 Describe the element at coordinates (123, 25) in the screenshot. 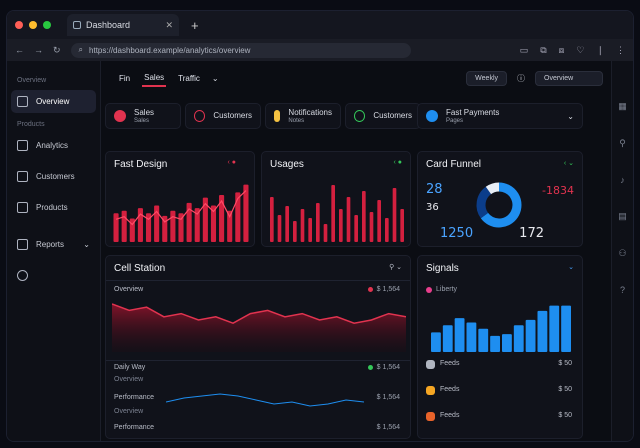

I see `browser-tab: Dashboard ✕` at that location.